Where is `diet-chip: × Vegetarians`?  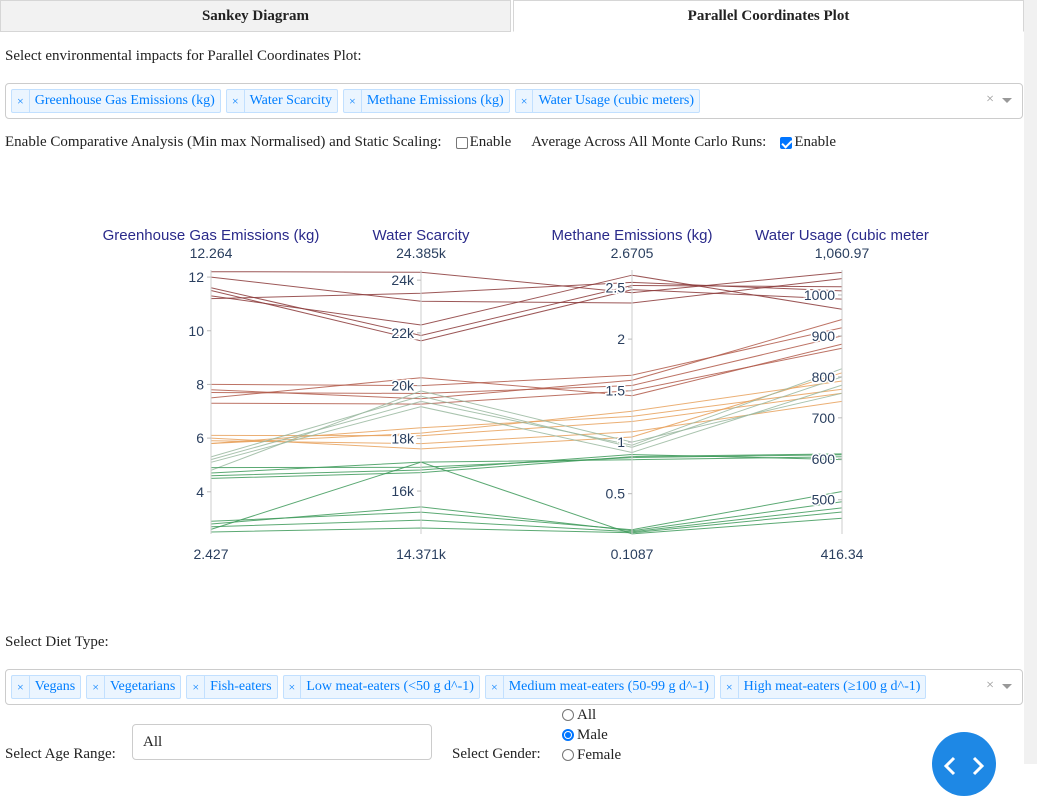
diet-chip: × Vegetarians is located at coordinates (134, 687).